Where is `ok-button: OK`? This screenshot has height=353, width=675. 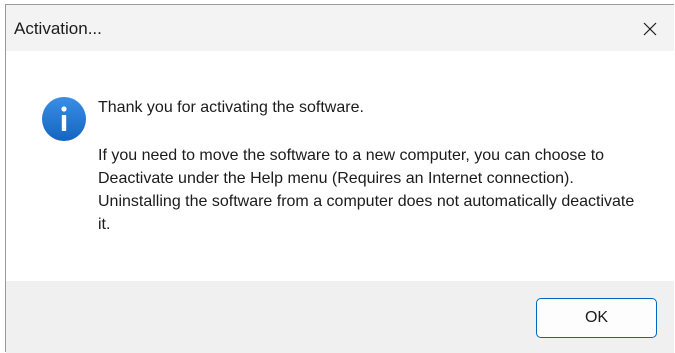
ok-button: OK is located at coordinates (596, 318).